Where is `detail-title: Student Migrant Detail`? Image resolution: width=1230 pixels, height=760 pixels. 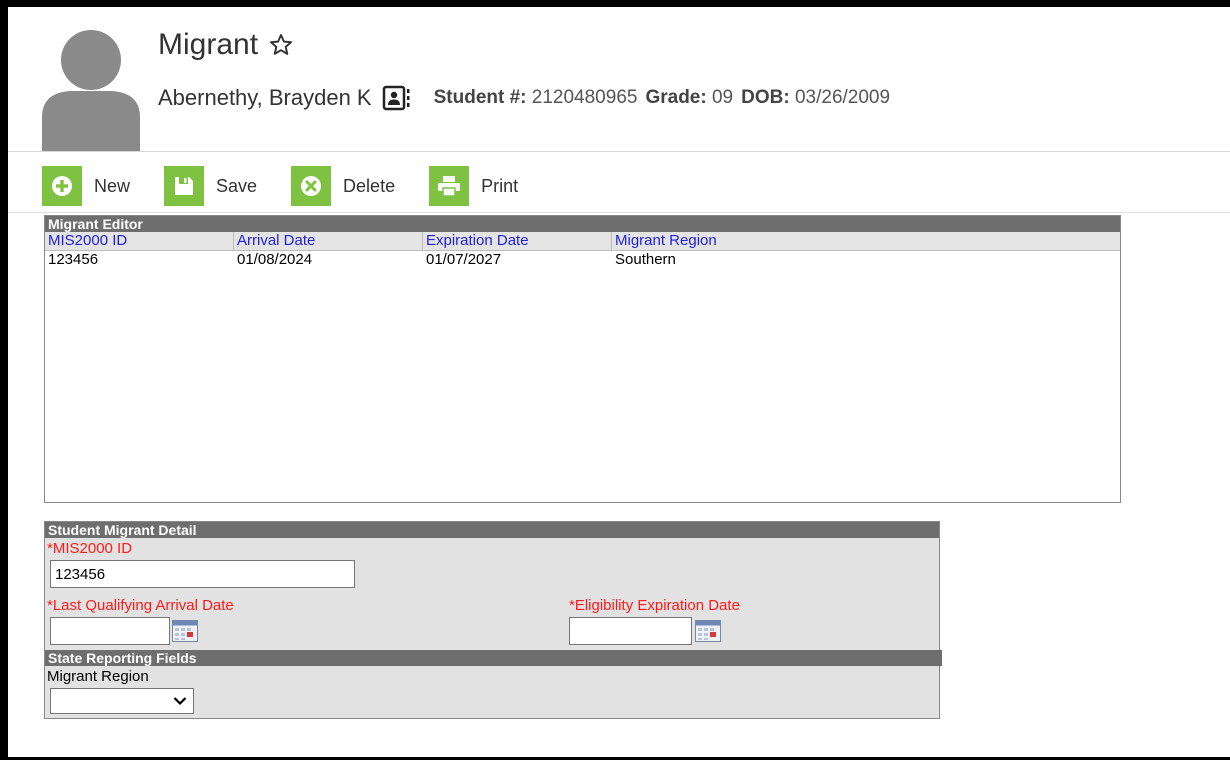
detail-title: Student Migrant Detail is located at coordinates (492, 530).